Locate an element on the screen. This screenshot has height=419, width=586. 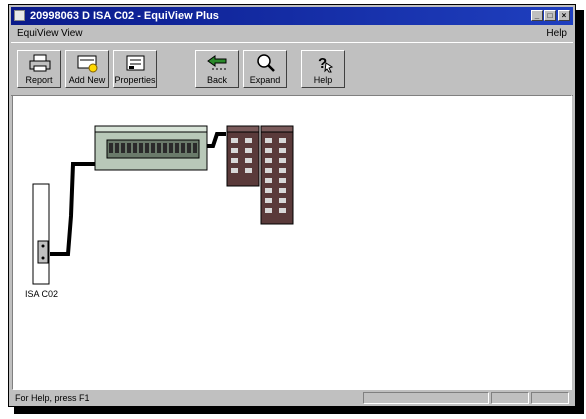
window-title: 20998063 D ISA C02 - EquiView Plus is located at coordinates (124, 16).